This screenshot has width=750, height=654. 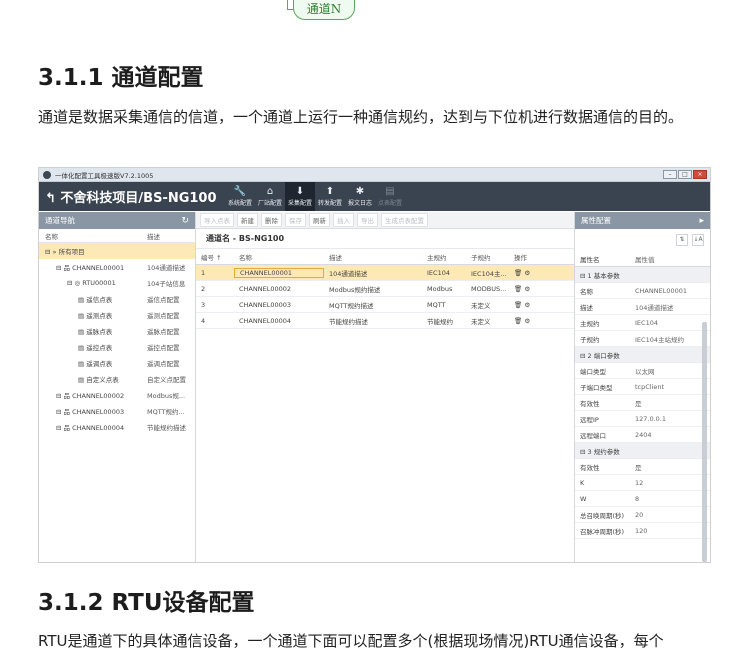 What do you see at coordinates (590, 403) in the screenshot?
I see `property-name: 有效性` at bounding box center [590, 403].